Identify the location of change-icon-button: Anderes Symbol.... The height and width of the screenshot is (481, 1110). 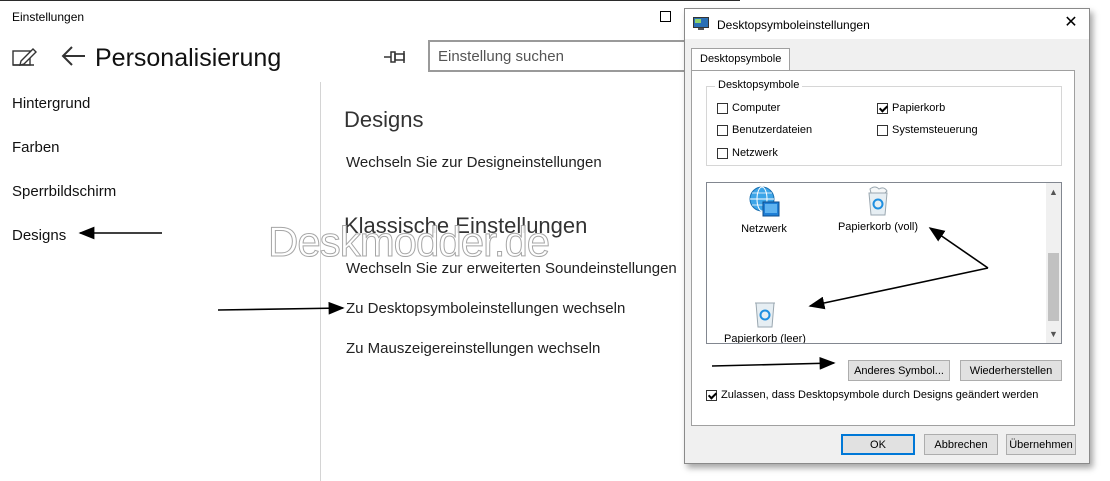
(899, 370).